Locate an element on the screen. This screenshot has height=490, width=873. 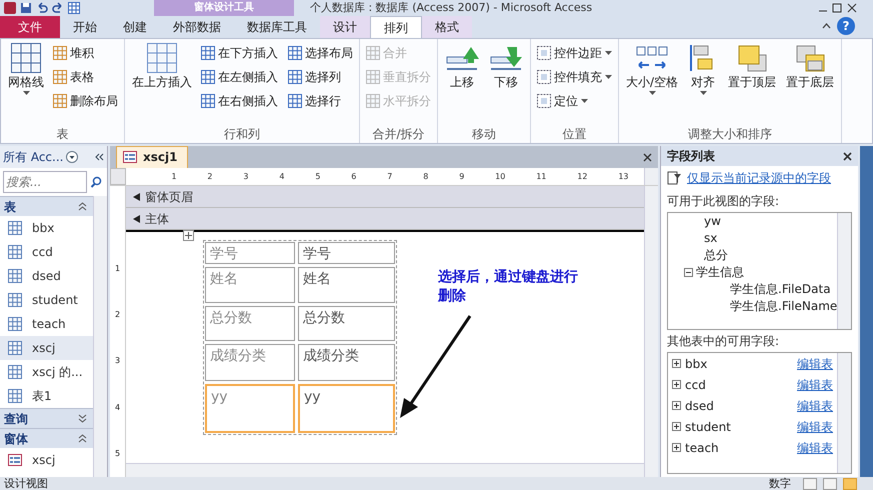
text-box: 学号 is located at coordinates (346, 253).